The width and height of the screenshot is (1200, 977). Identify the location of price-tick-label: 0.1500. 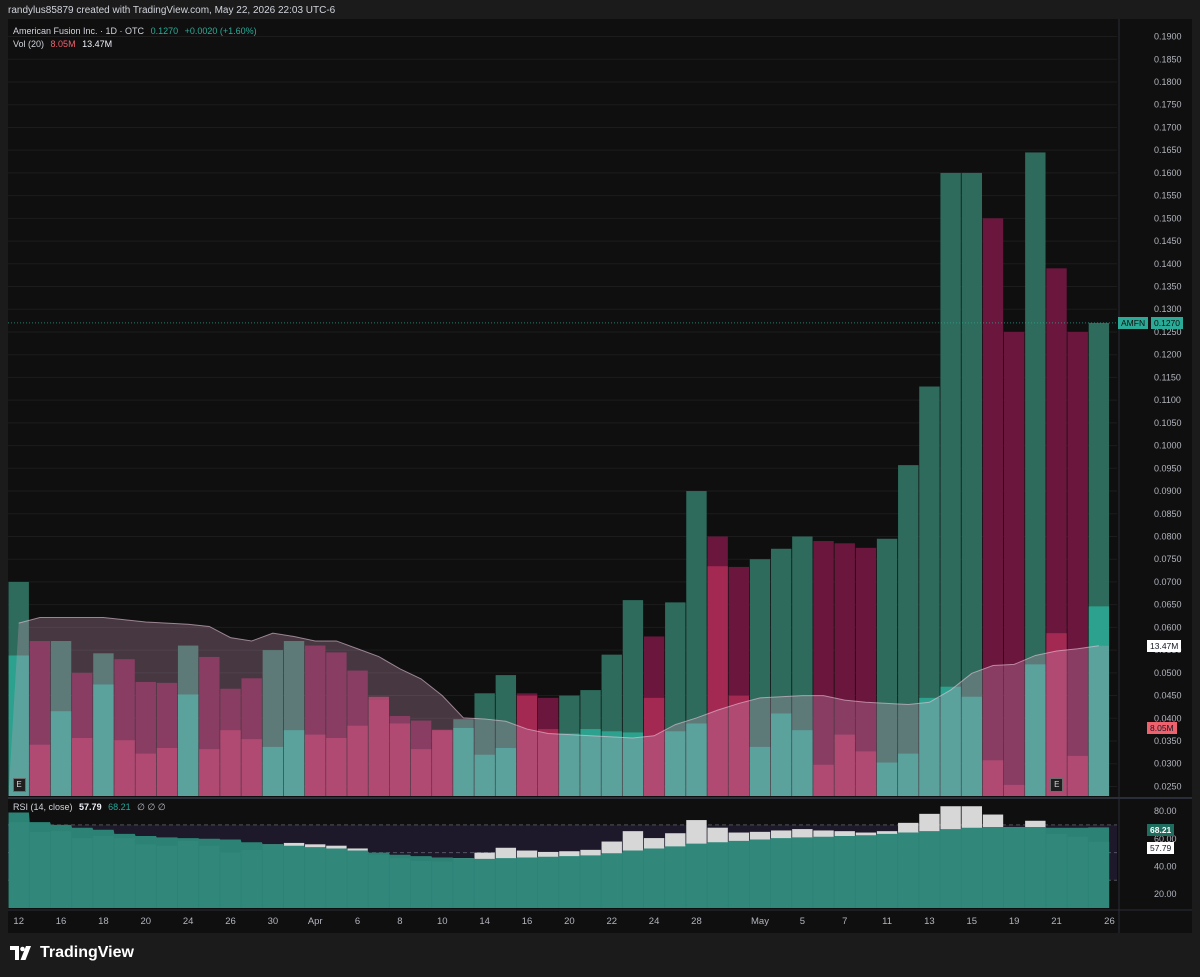
(1168, 218).